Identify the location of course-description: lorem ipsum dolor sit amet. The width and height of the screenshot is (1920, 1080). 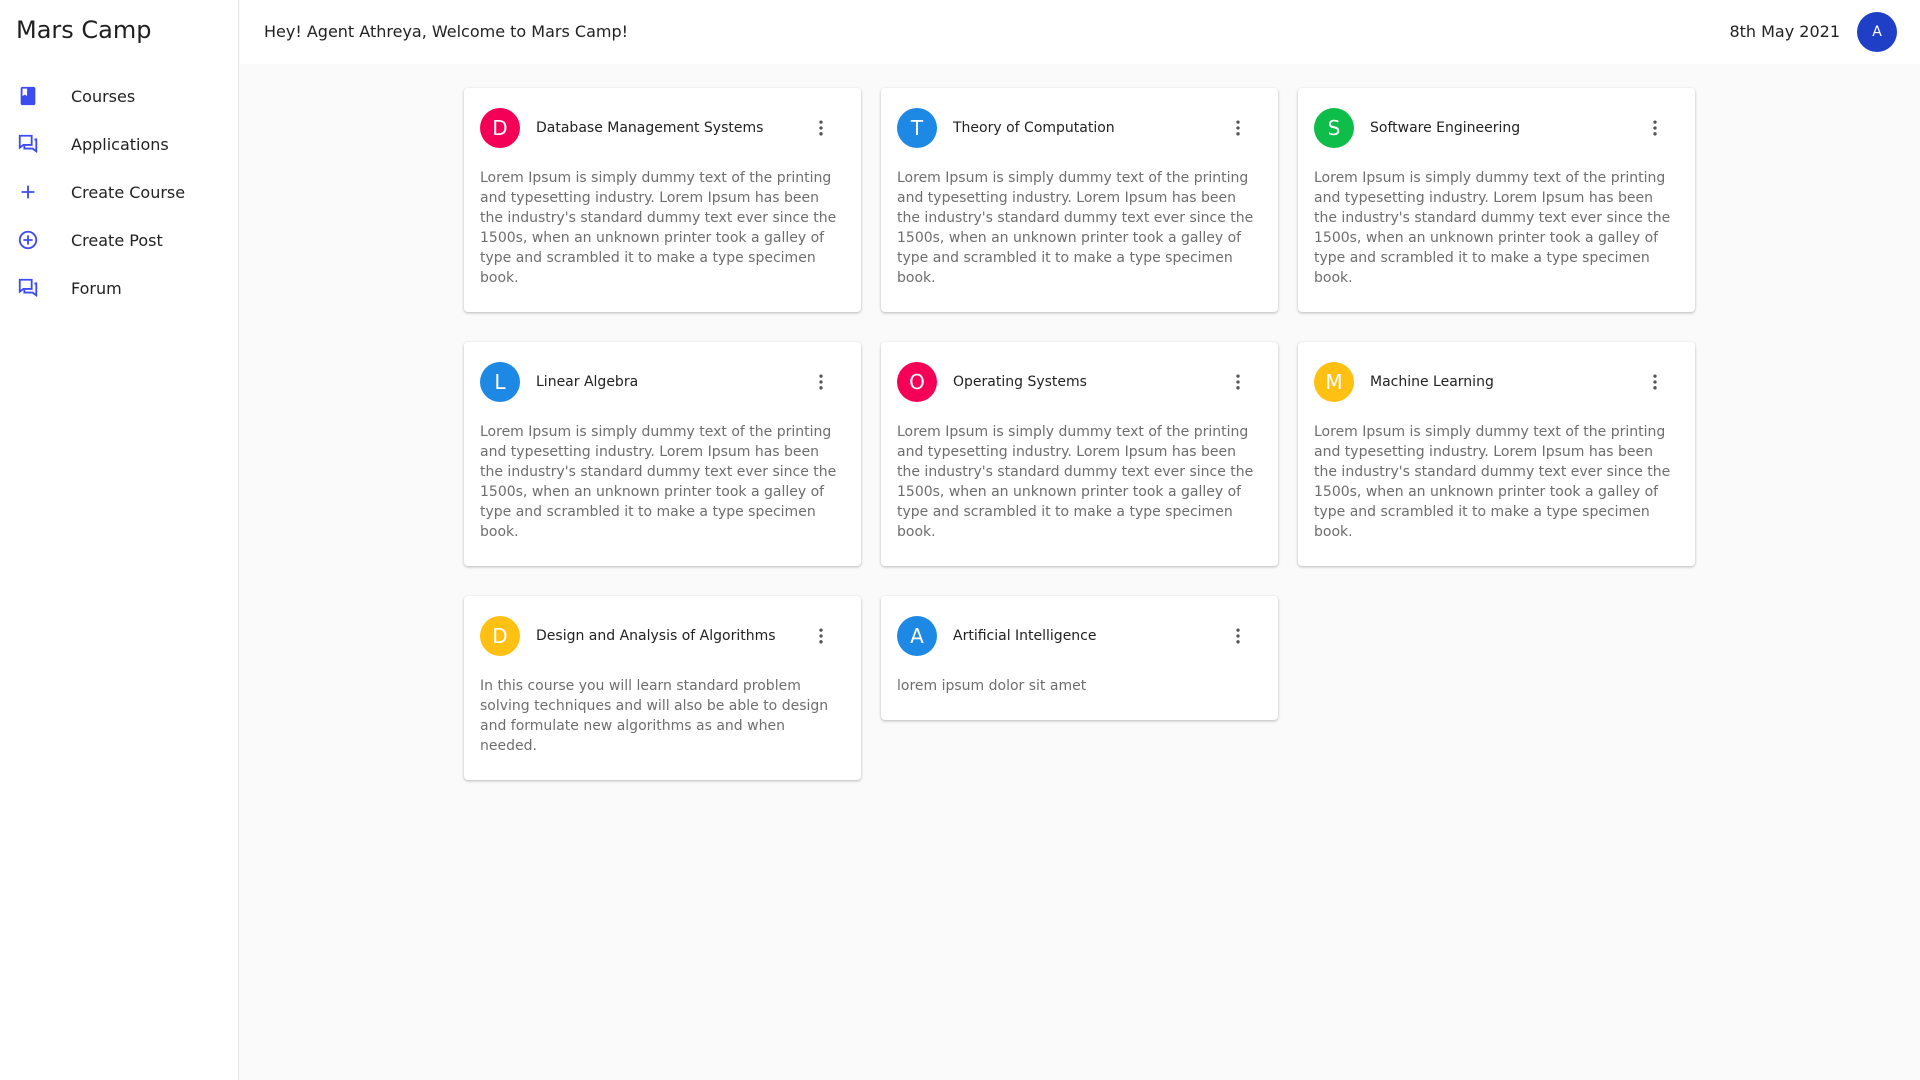
(992, 686).